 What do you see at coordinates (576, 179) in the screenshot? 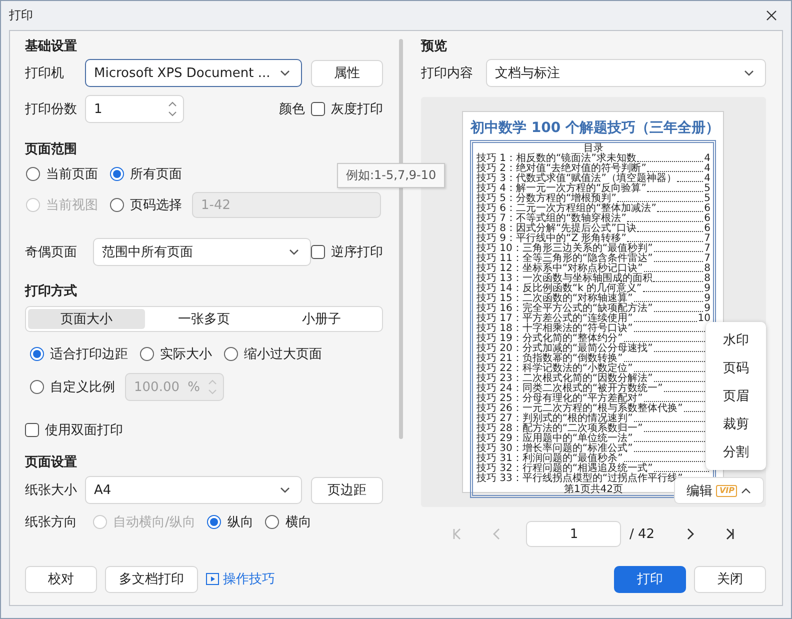
I see `contents-entry: 技巧 3：代数式求值“赋值法”（填空题神器）` at bounding box center [576, 179].